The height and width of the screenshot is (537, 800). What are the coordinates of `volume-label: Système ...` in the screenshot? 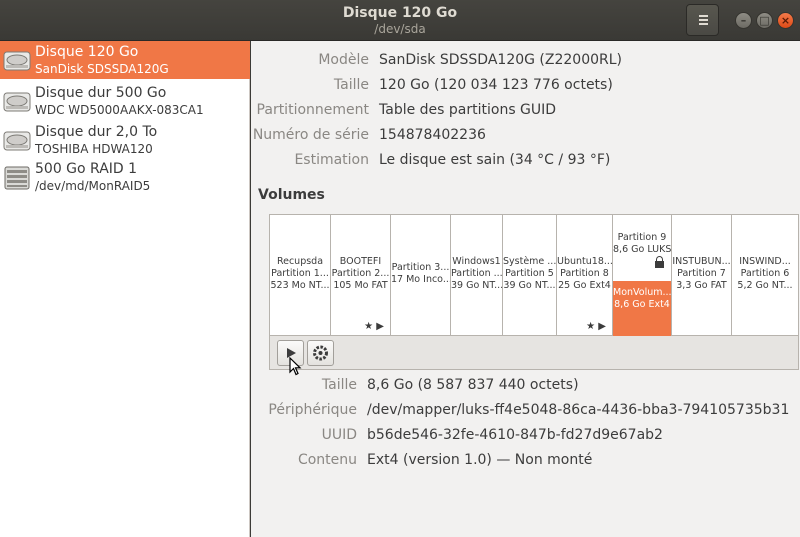 It's located at (530, 261).